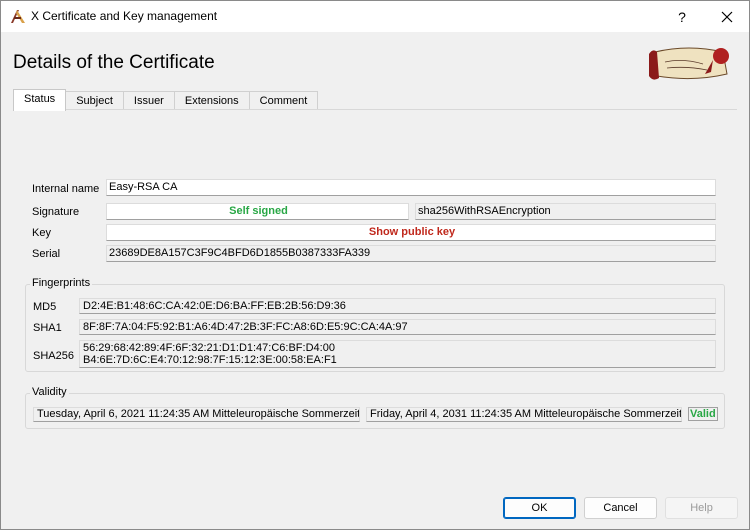 This screenshot has width=750, height=530. I want to click on fingerprints-title: Fingerprints, so click(61, 283).